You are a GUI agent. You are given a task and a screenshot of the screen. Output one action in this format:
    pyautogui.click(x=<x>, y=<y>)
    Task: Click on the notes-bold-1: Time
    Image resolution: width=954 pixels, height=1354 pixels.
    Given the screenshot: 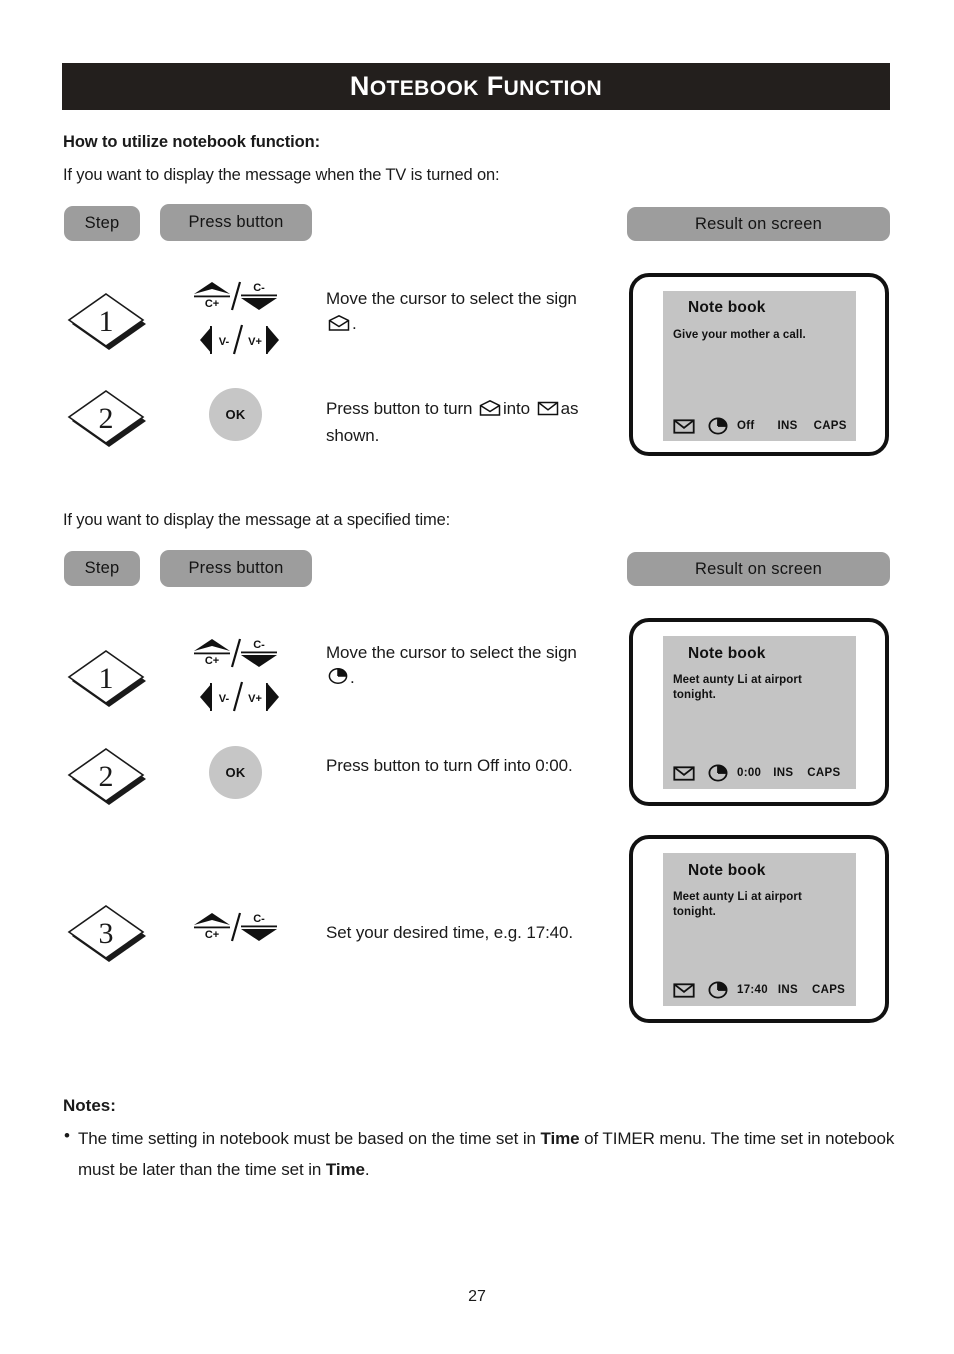 What is the action you would take?
    pyautogui.click(x=560, y=1138)
    